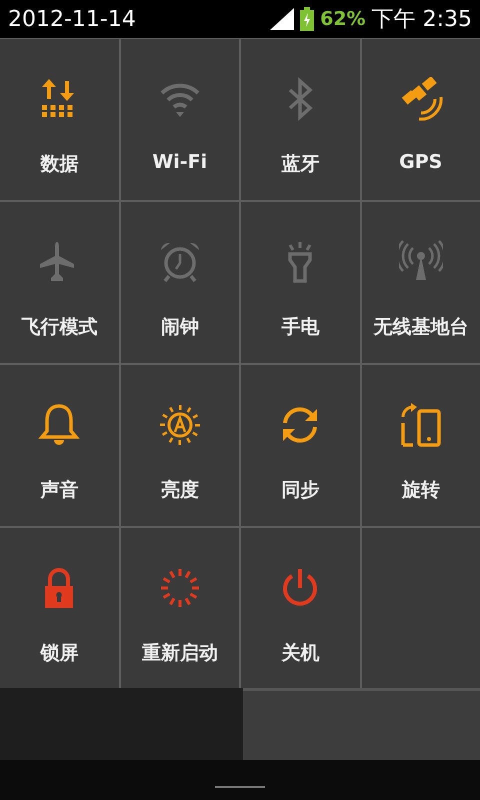  Describe the element at coordinates (307, 19) in the screenshot. I see `battery-icon` at that location.